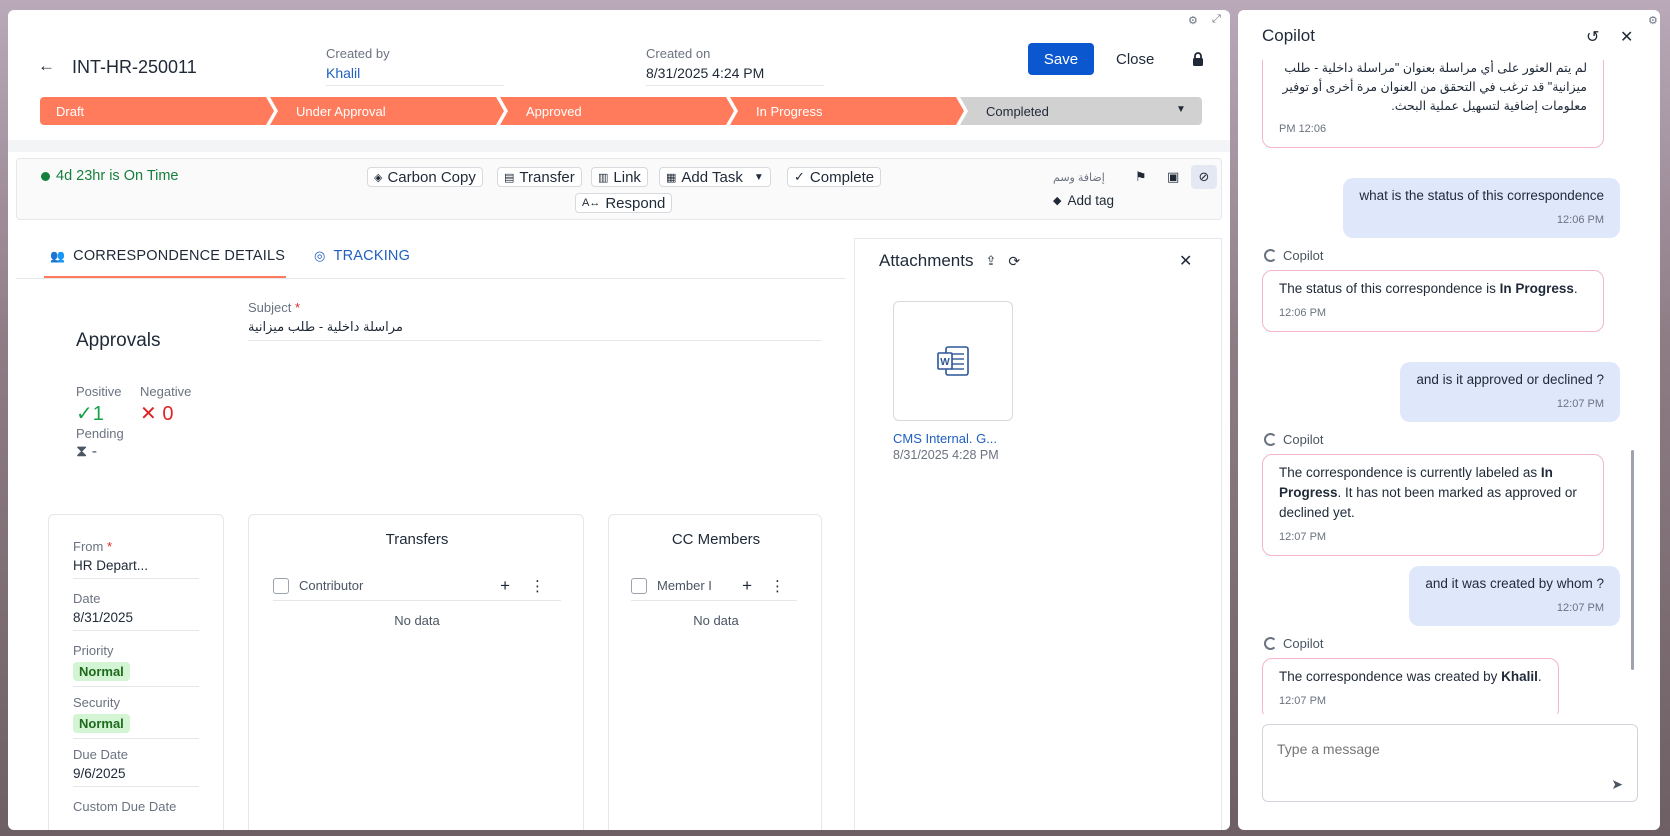  I want to click on comments-icon: ▣, so click(1173, 177).